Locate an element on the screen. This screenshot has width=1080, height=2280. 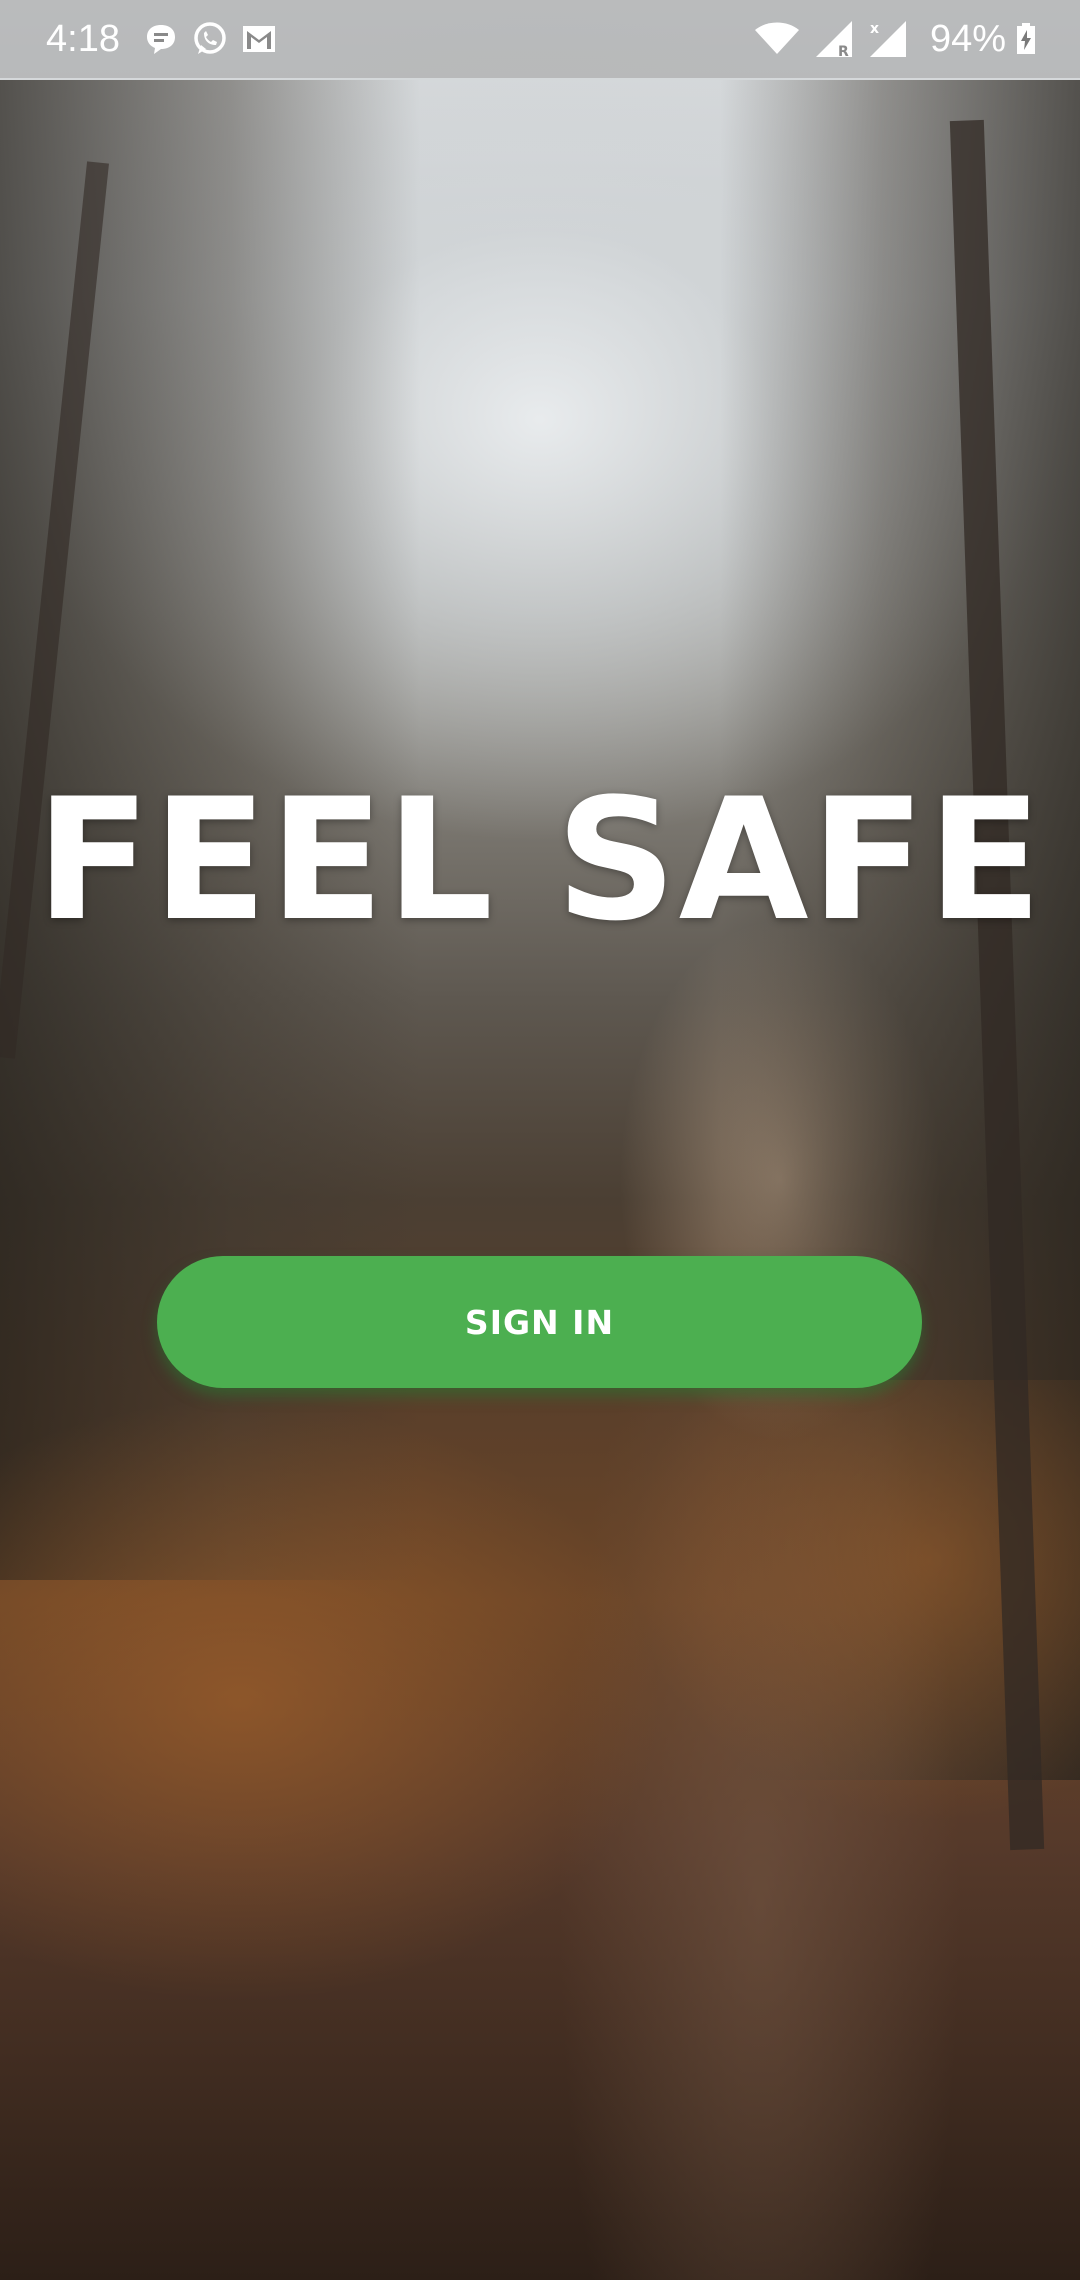
signal-icon: x is located at coordinates (888, 39).